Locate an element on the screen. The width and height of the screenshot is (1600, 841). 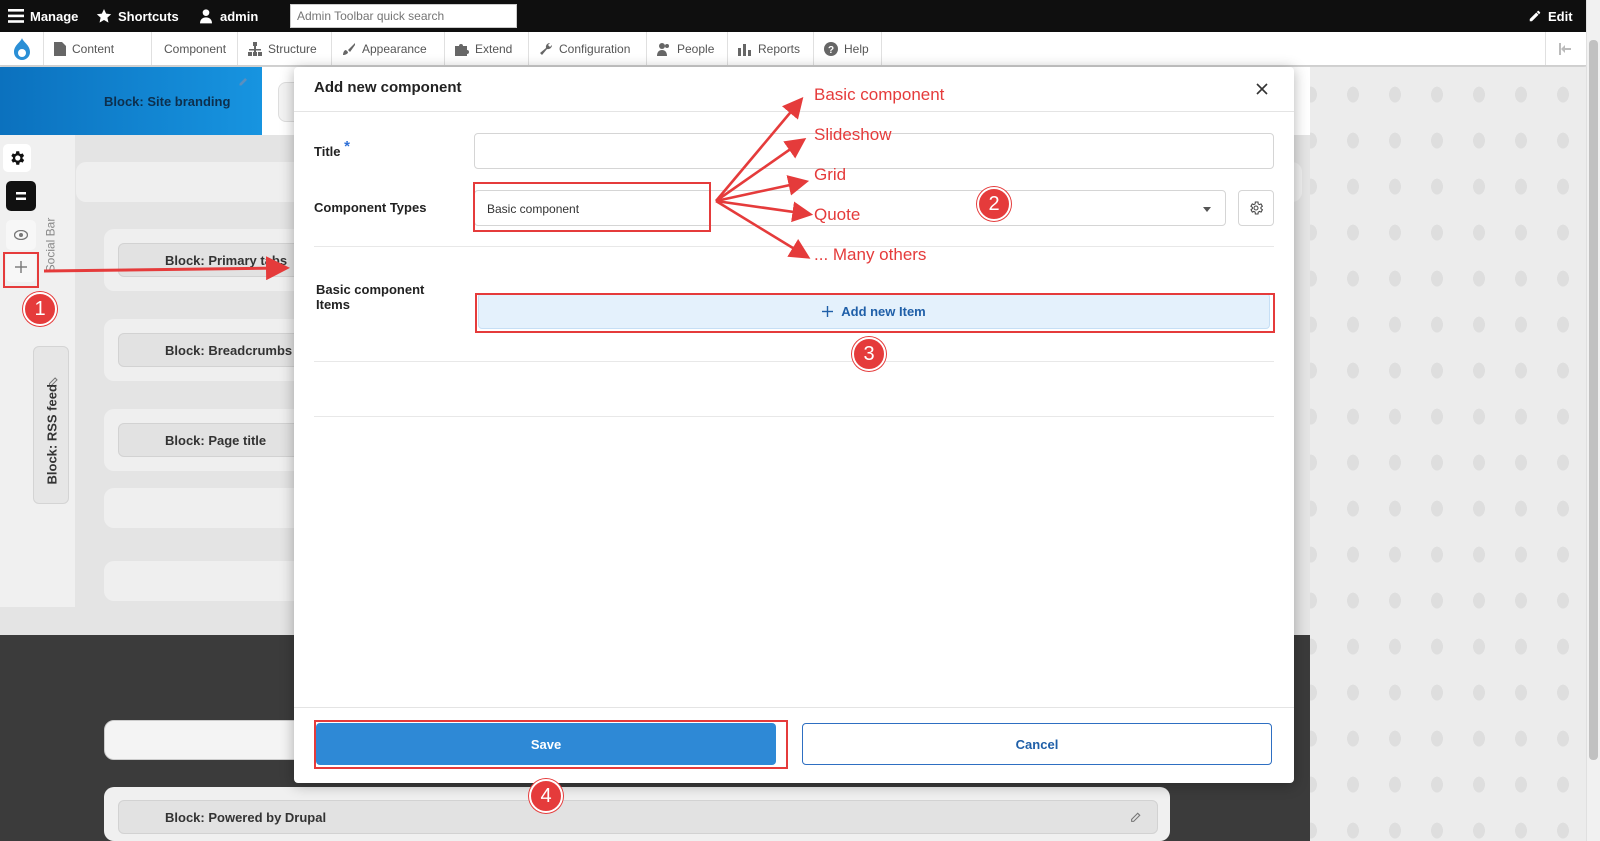
annotation-option: Basic component is located at coordinates (879, 94).